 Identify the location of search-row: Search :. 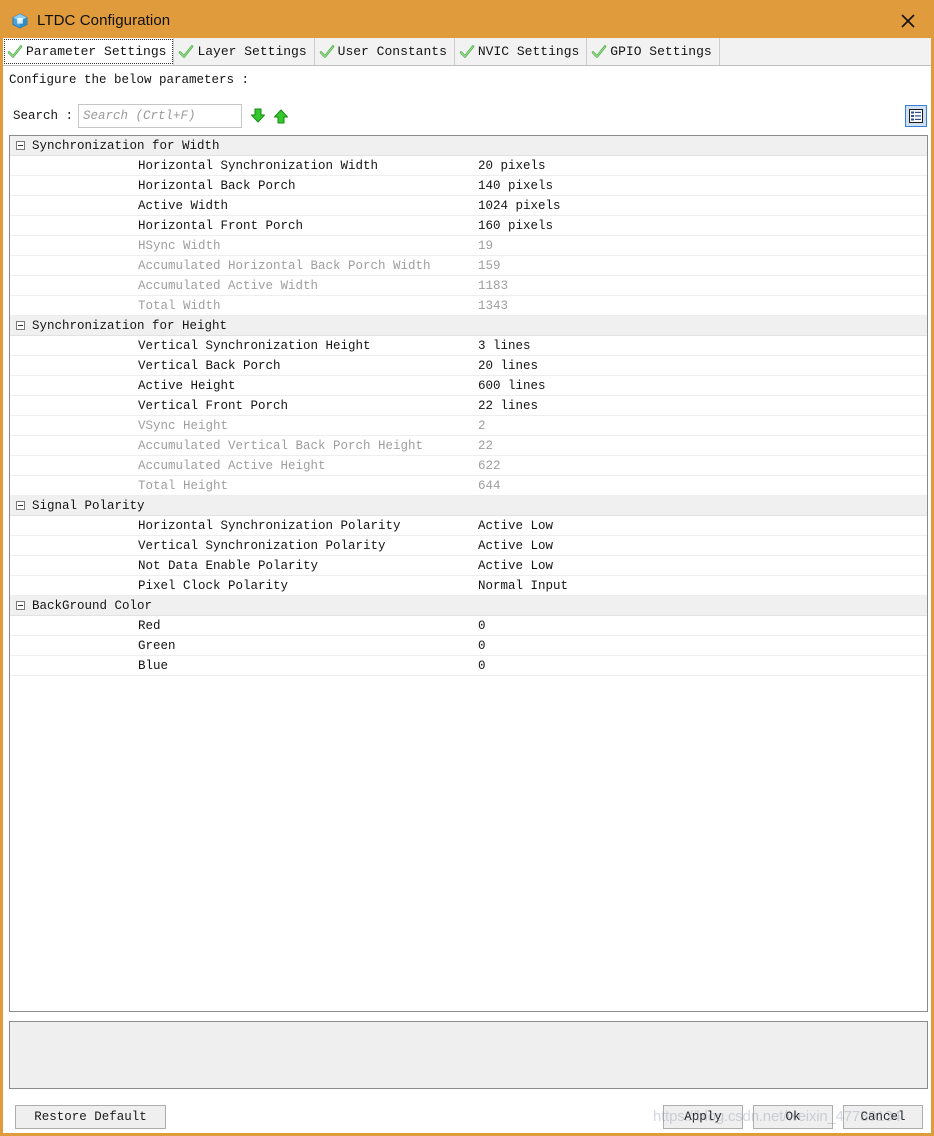
(467, 117).